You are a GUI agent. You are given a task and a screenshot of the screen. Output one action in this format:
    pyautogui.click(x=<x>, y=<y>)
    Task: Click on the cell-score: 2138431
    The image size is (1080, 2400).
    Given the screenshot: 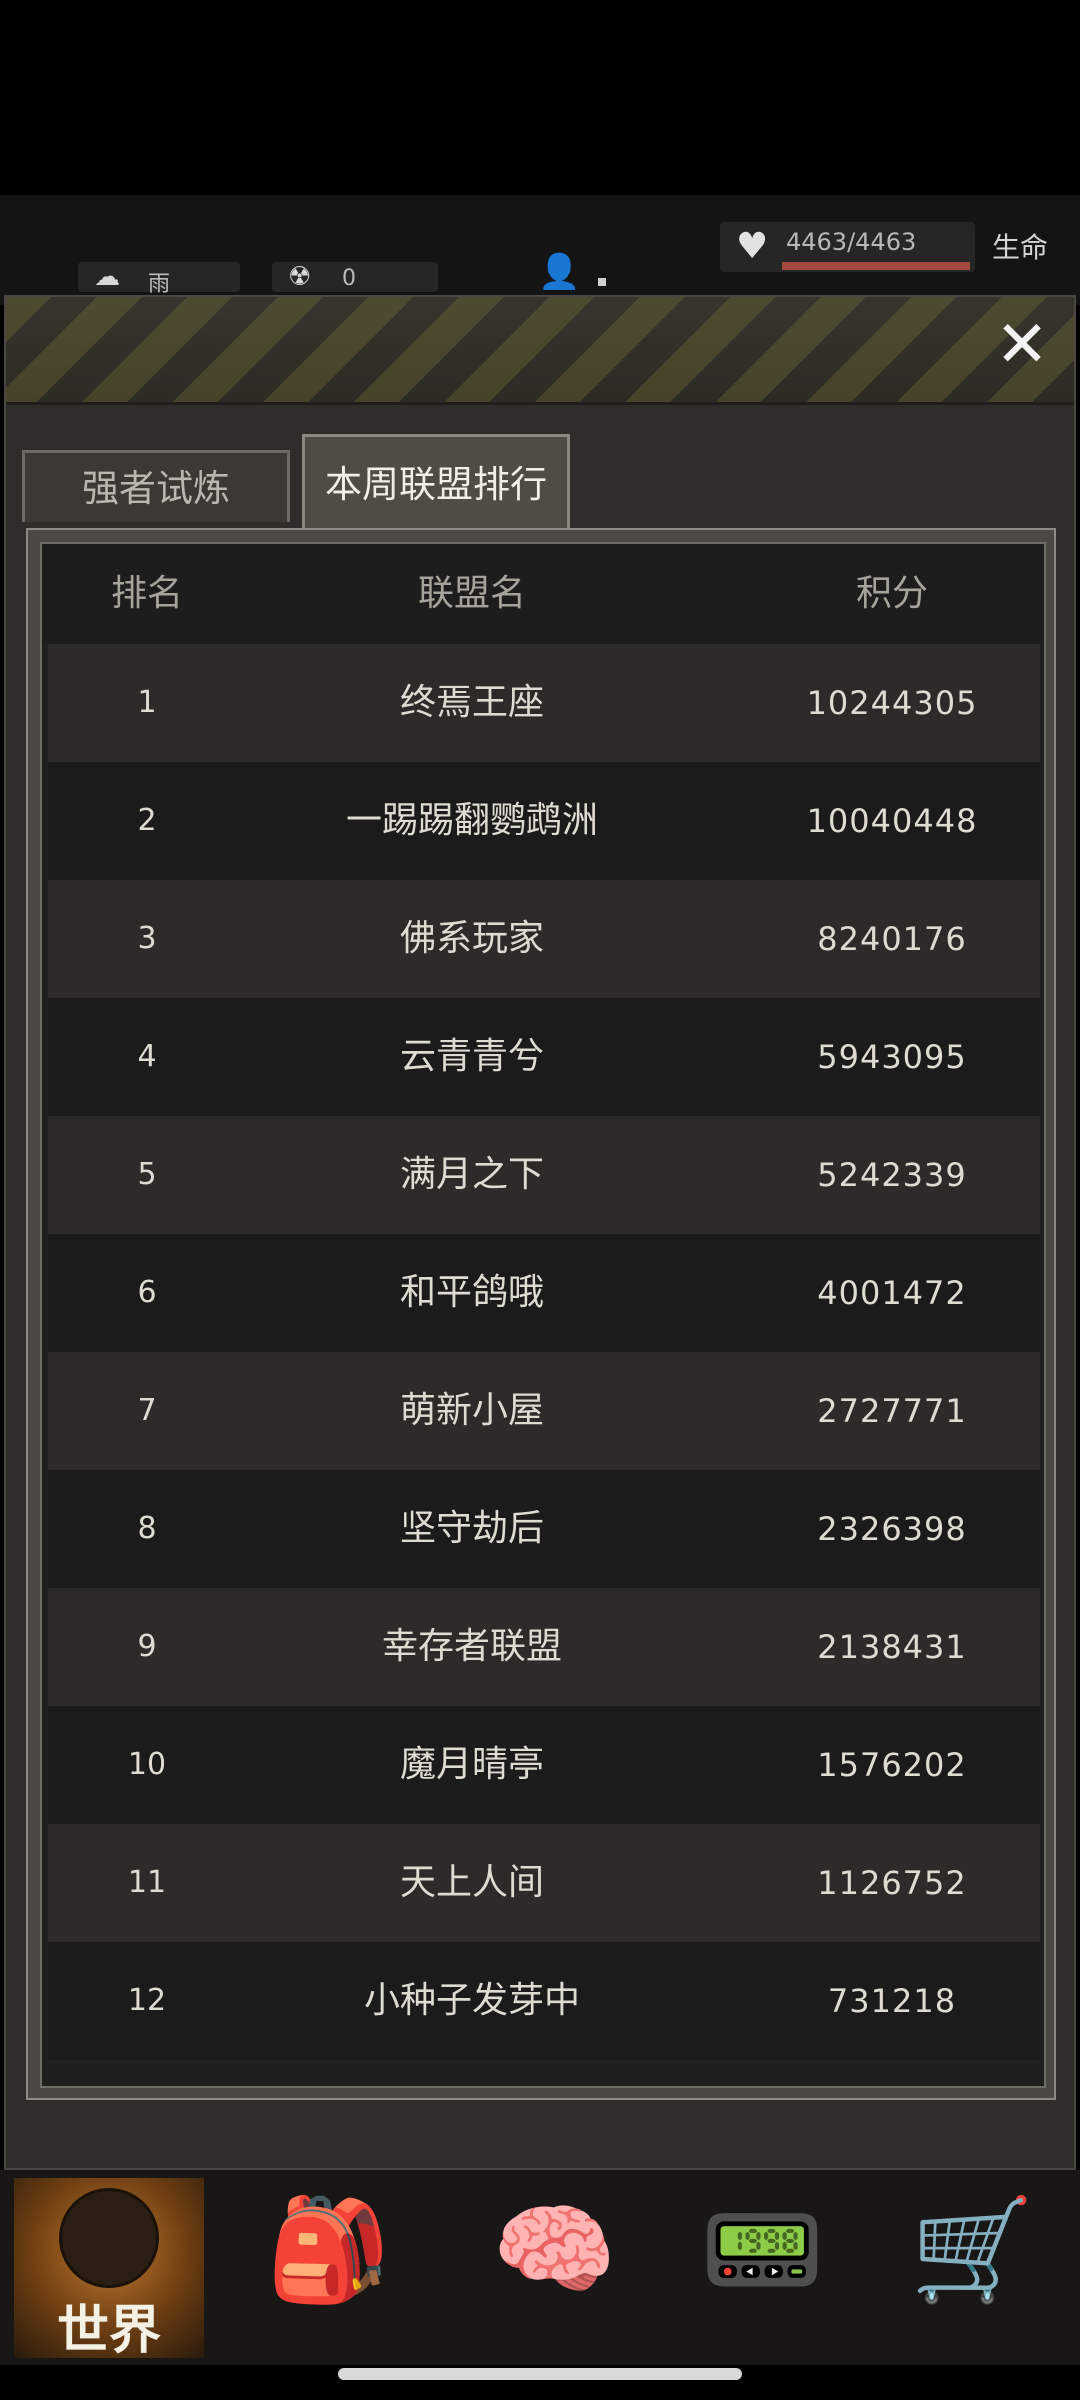 What is the action you would take?
    pyautogui.click(x=892, y=1647)
    